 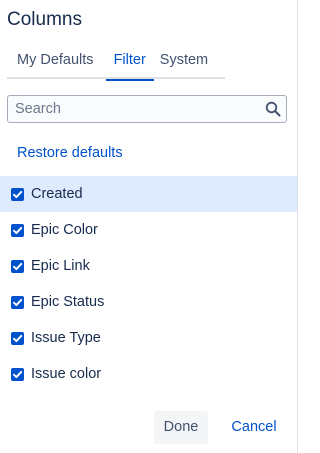 I want to click on tab-my-defaults: My Defaults, so click(x=55, y=61).